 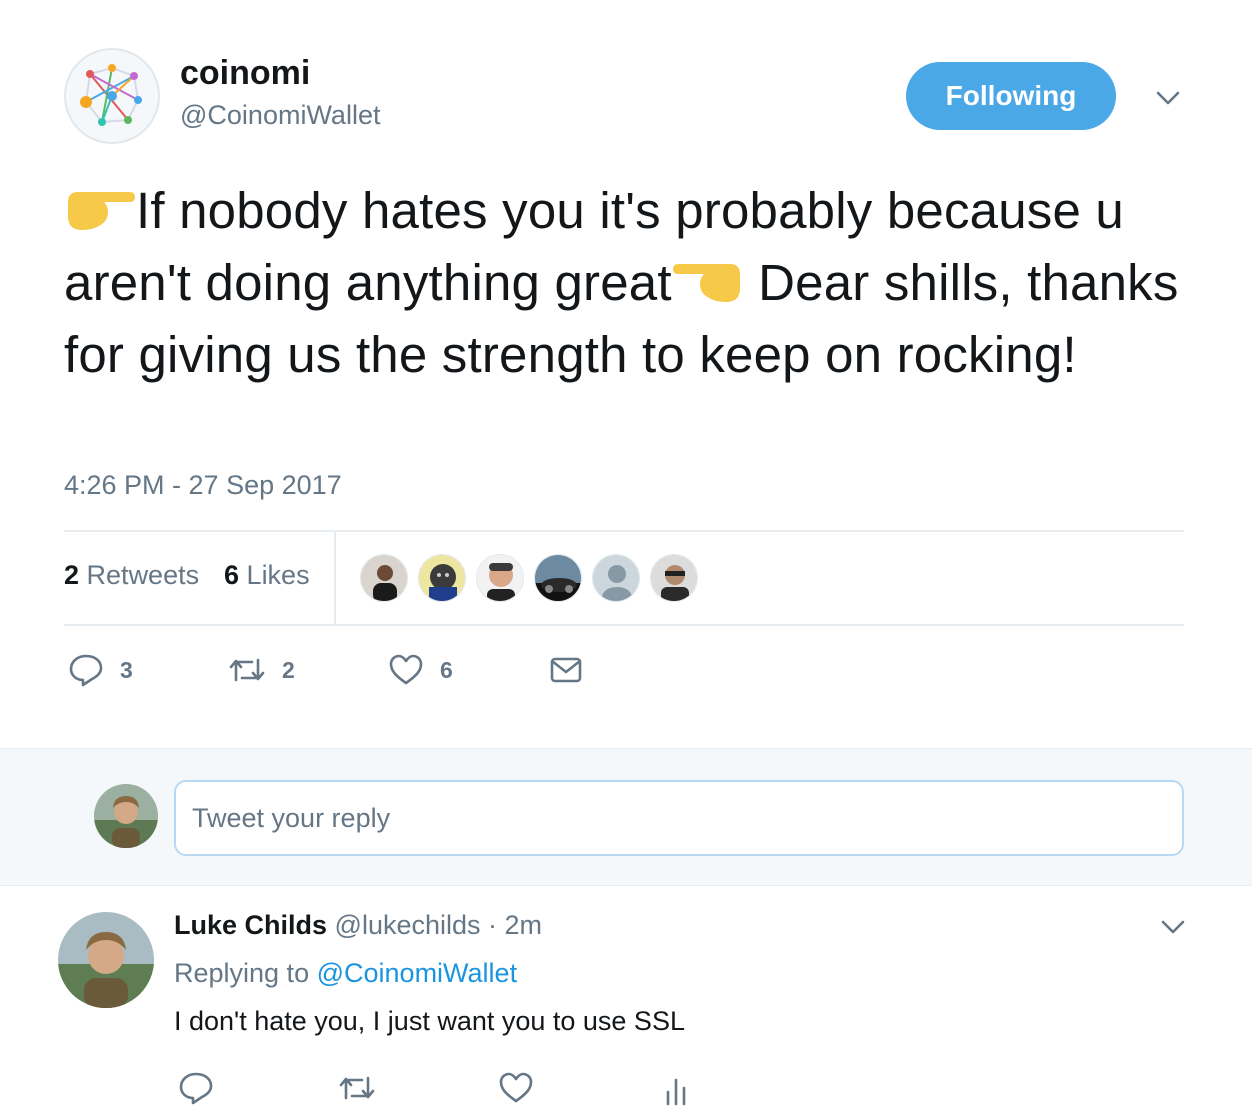 What do you see at coordinates (250, 925) in the screenshot?
I see `reply-author-name: Luke Childs` at bounding box center [250, 925].